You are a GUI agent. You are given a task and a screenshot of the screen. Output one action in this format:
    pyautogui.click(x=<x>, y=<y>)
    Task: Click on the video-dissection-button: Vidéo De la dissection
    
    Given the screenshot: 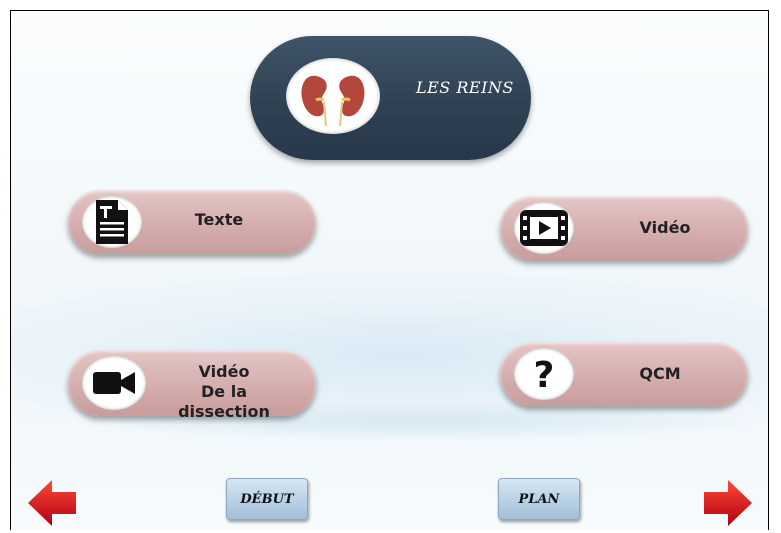 What is the action you would take?
    pyautogui.click(x=192, y=385)
    